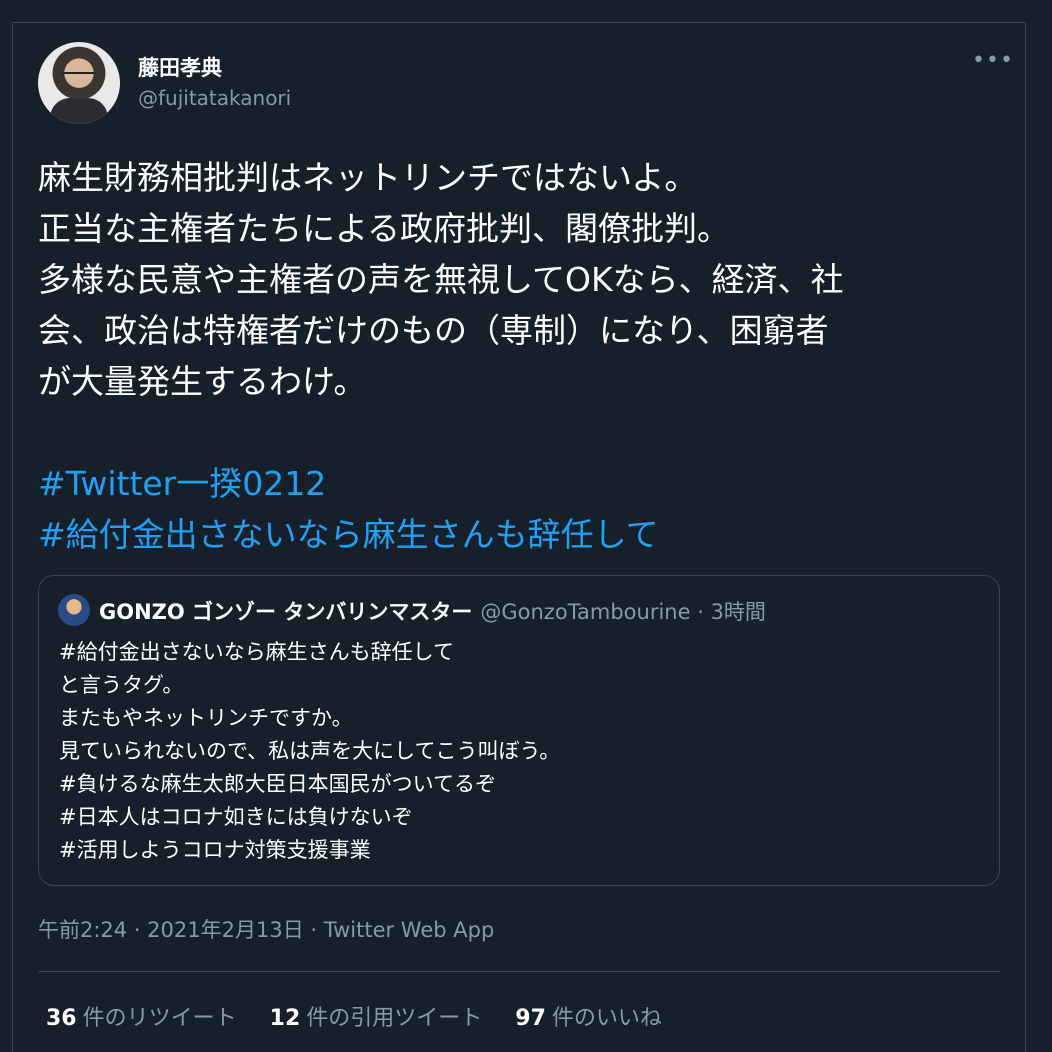 The image size is (1052, 1052). I want to click on likes-count: 97, so click(530, 1018).